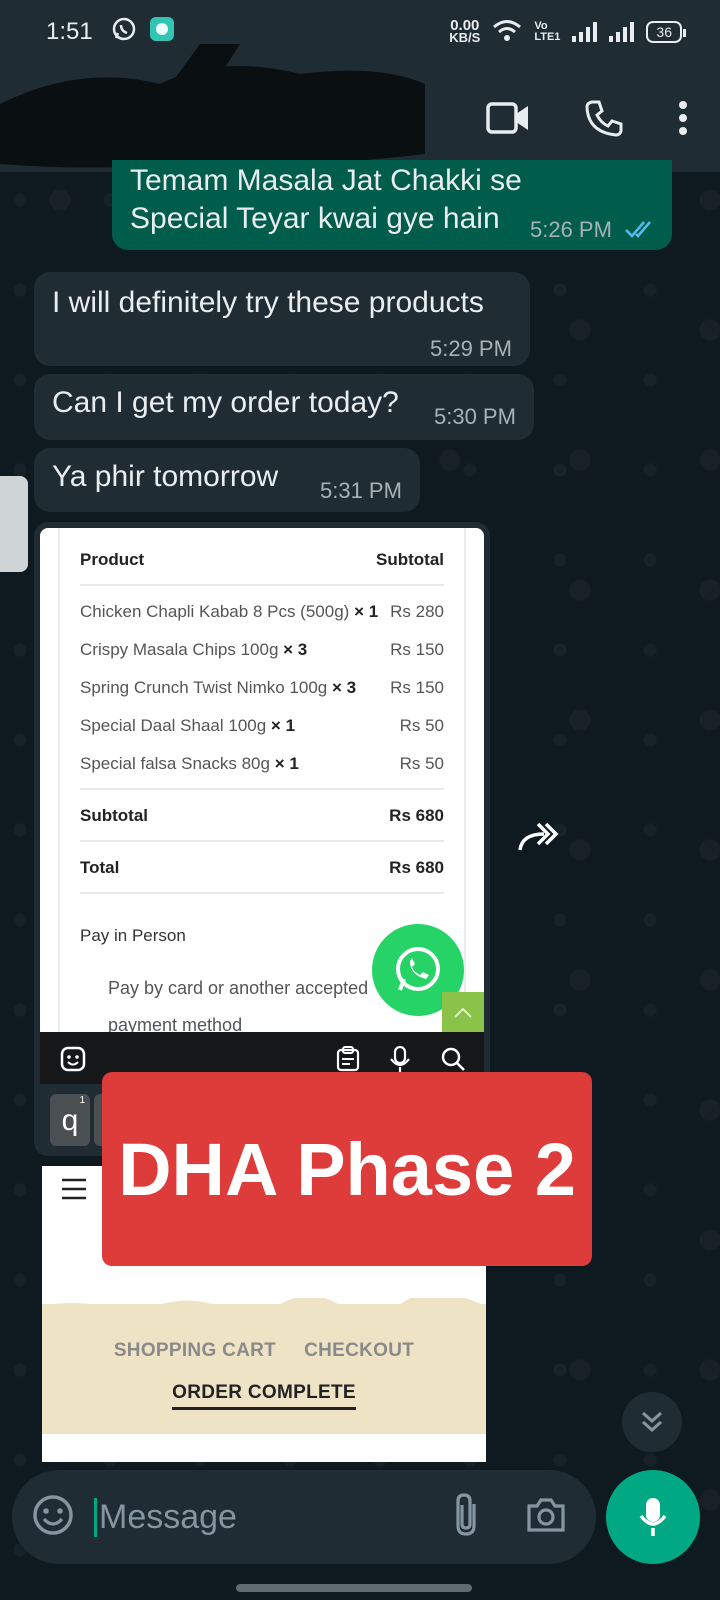 Image resolution: width=720 pixels, height=1600 pixels. What do you see at coordinates (195, 1350) in the screenshot?
I see `shopping-cart-step: SHOPPING CART` at bounding box center [195, 1350].